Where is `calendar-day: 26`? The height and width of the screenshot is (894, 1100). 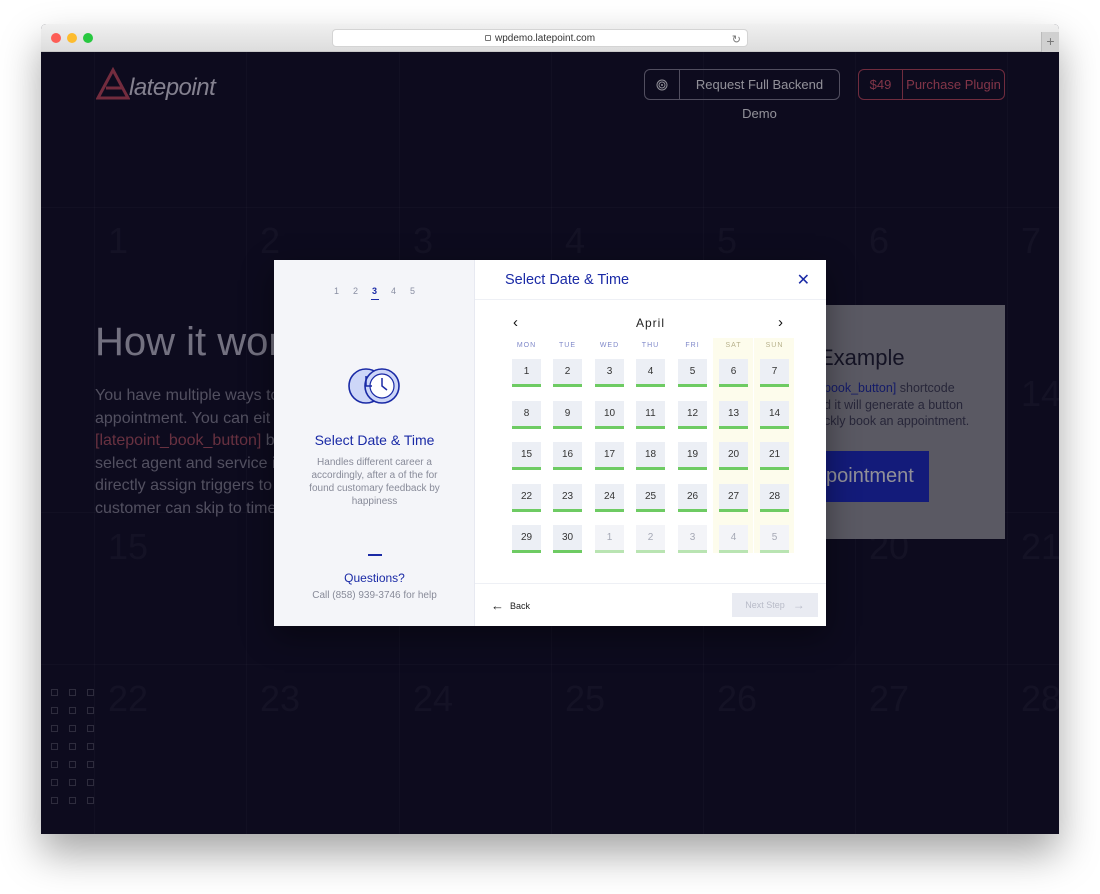
calendar-day: 26 is located at coordinates (692, 497).